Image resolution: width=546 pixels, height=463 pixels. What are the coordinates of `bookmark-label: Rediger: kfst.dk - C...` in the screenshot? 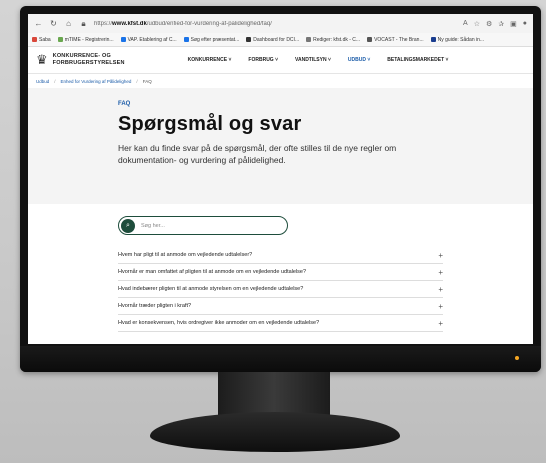 It's located at (337, 39).